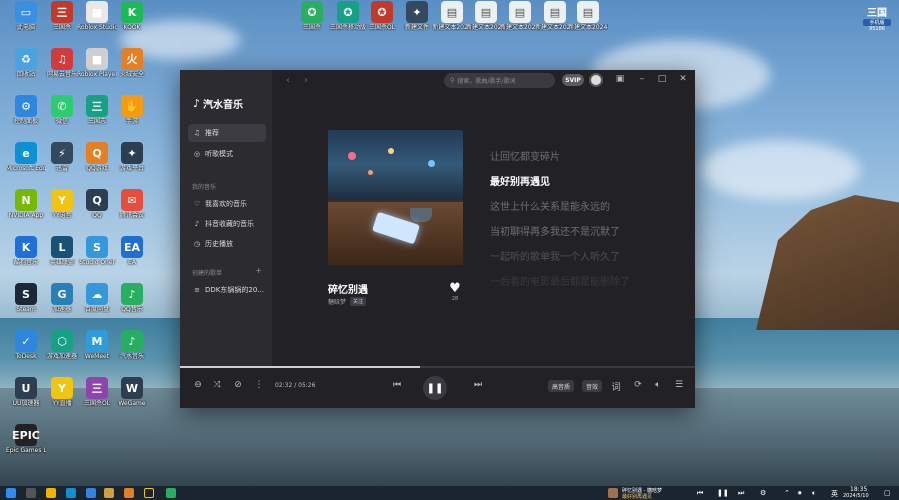  I want to click on nav-liked: ♡ 我喜欢的音乐, so click(227, 204).